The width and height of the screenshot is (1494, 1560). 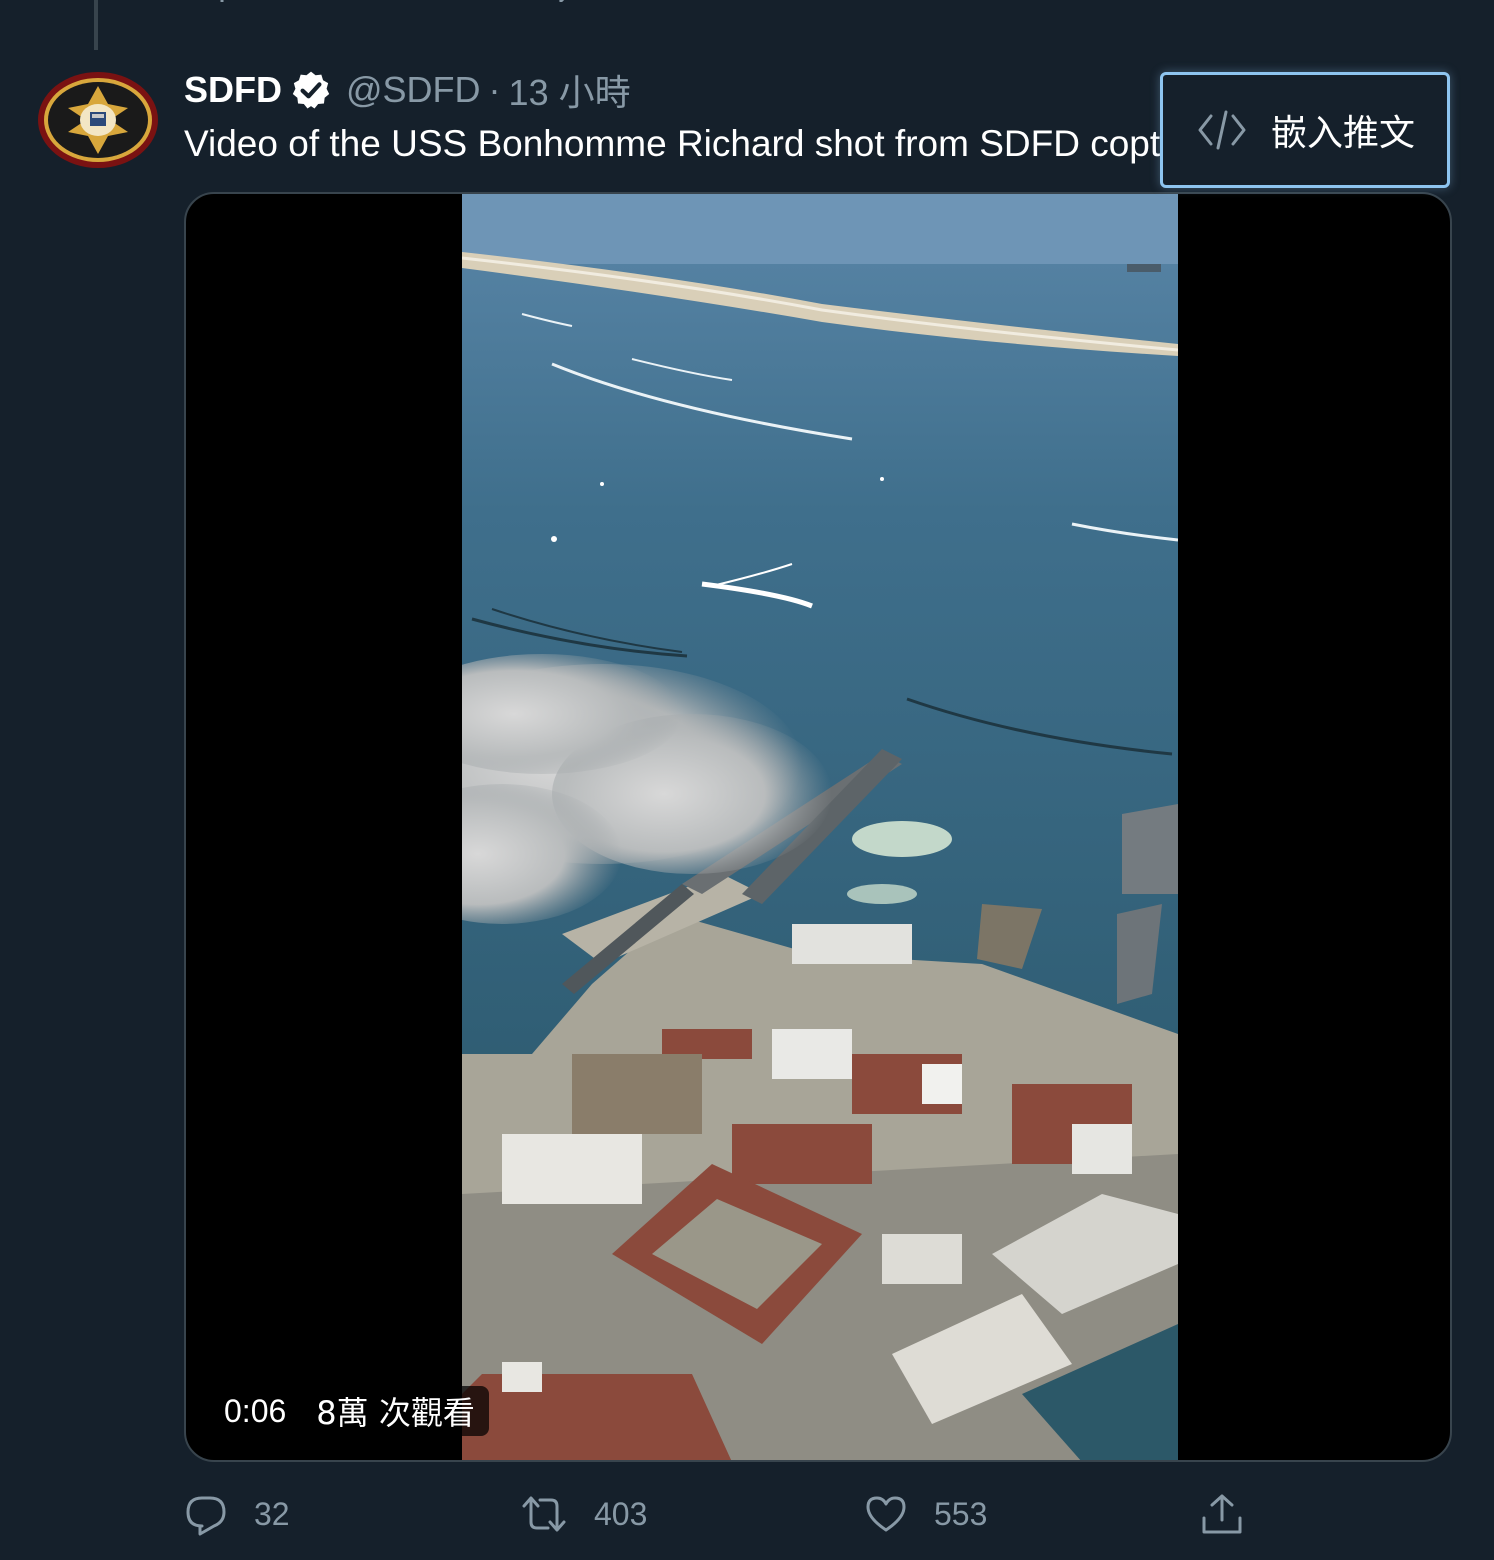 I want to click on previous-share-icon, so click(x=1220, y=1).